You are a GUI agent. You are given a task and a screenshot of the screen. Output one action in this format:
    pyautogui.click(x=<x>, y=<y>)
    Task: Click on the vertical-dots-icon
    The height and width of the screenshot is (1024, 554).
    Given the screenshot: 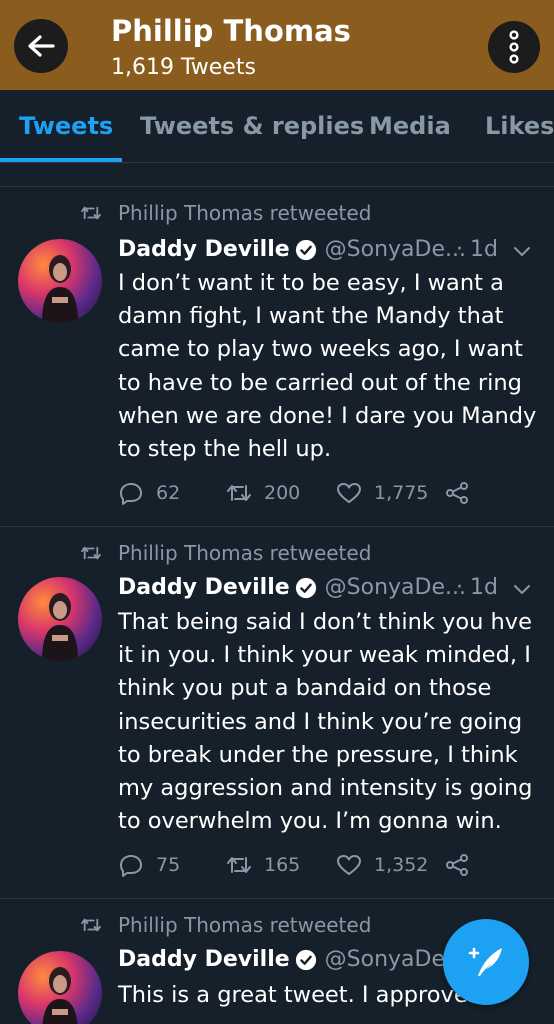 What is the action you would take?
    pyautogui.click(x=514, y=47)
    